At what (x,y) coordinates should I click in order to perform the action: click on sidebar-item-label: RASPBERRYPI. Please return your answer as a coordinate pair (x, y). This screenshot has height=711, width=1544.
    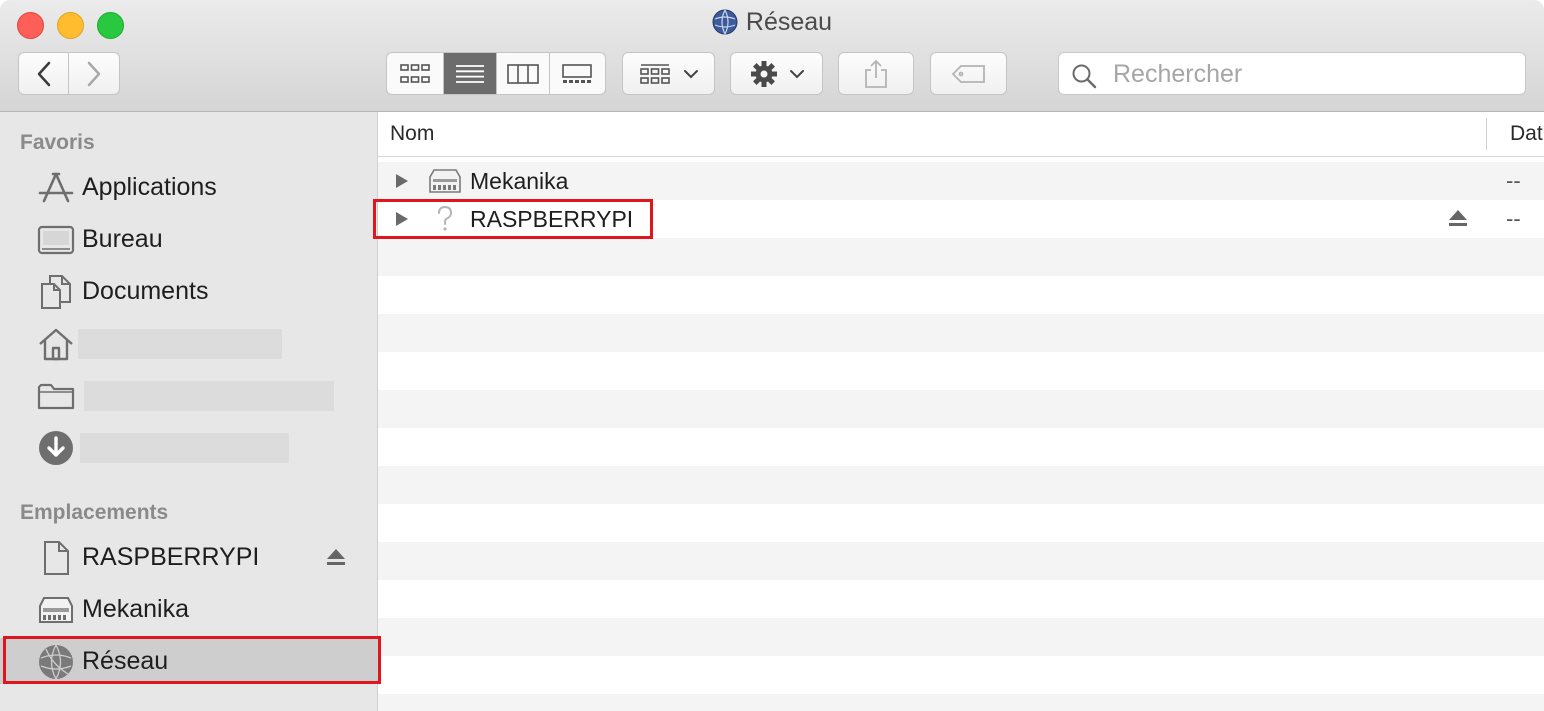
    Looking at the image, I should click on (171, 557).